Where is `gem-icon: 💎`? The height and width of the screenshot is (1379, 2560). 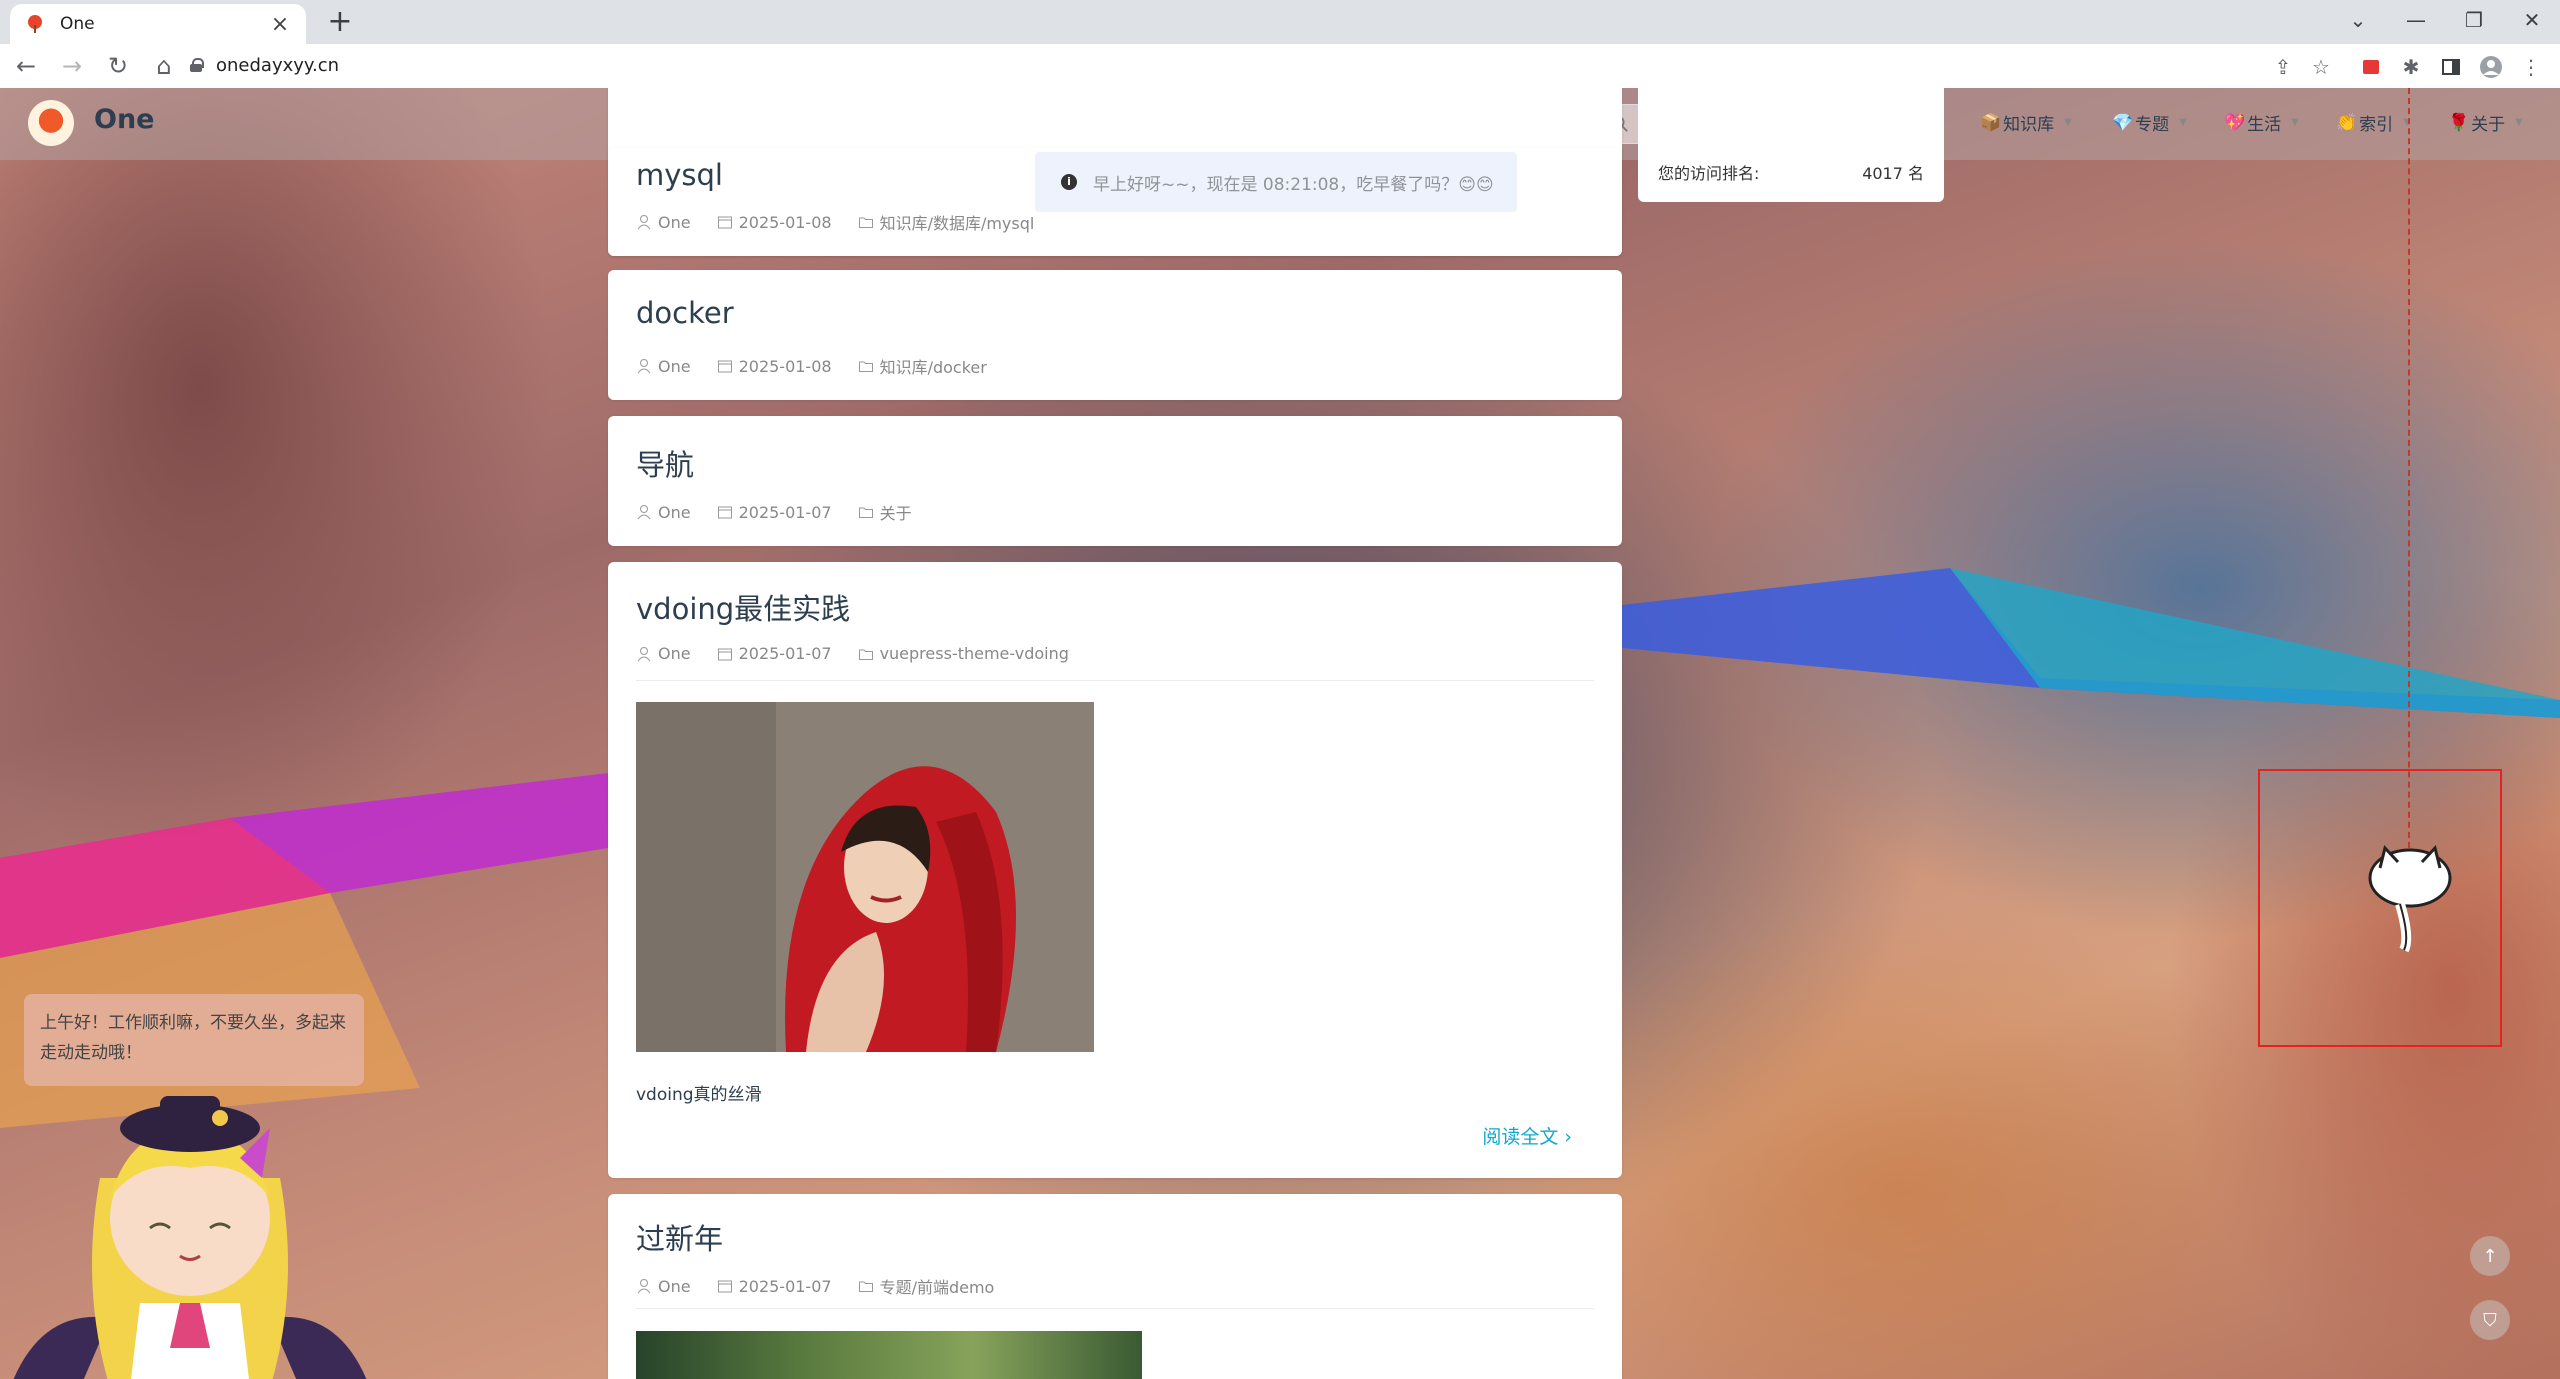 gem-icon: 💎 is located at coordinates (2123, 122).